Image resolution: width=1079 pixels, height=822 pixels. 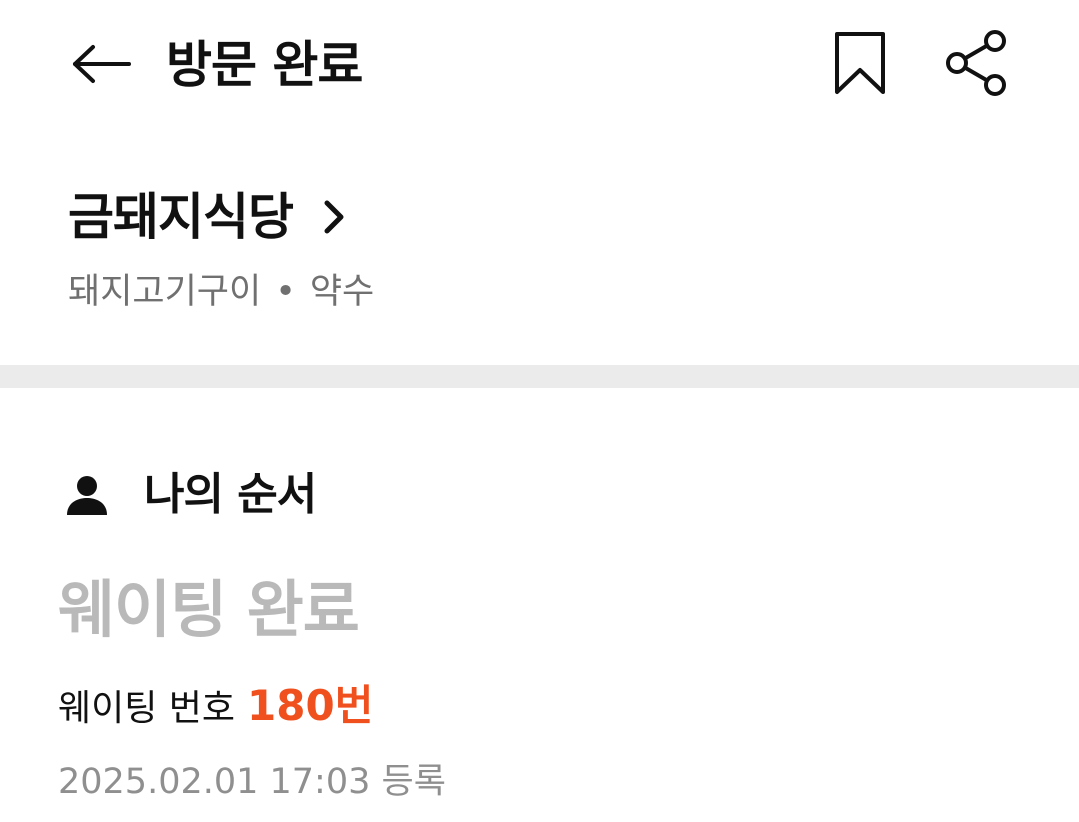 I want to click on store-name-link: 금돼지식당, so click(x=206, y=217).